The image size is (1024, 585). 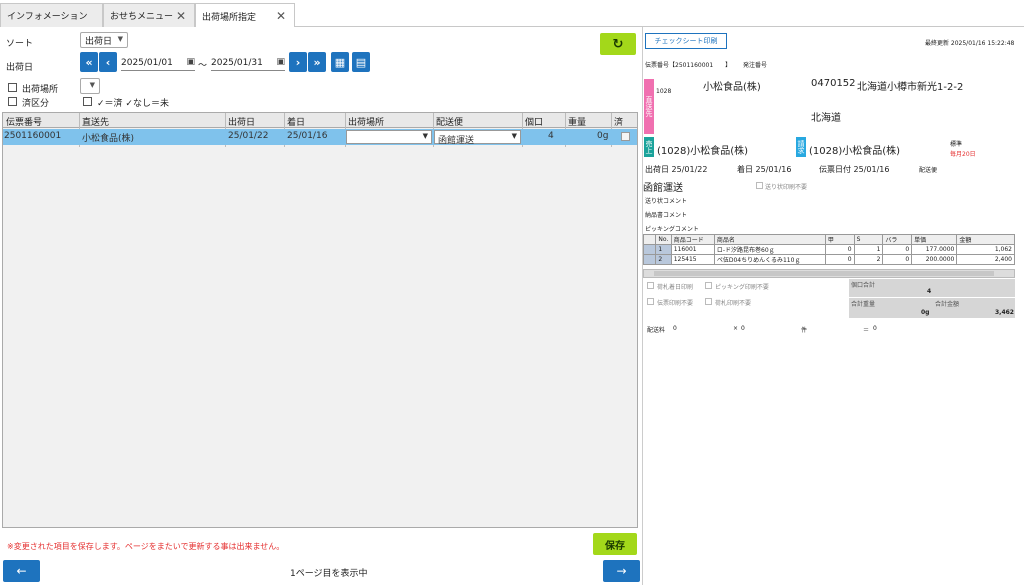 I want to click on tab-ship-place: 出荷場所指定 ✕, so click(x=245, y=15).